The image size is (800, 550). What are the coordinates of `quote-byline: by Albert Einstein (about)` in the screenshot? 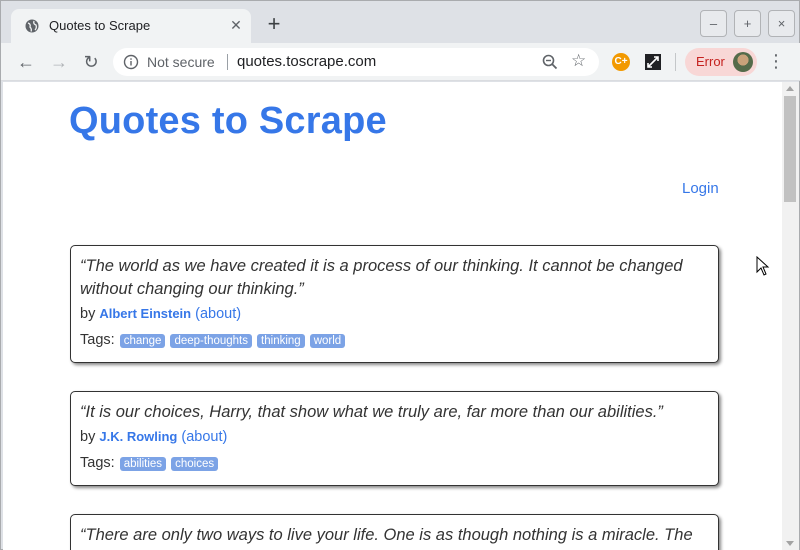 It's located at (394, 314).